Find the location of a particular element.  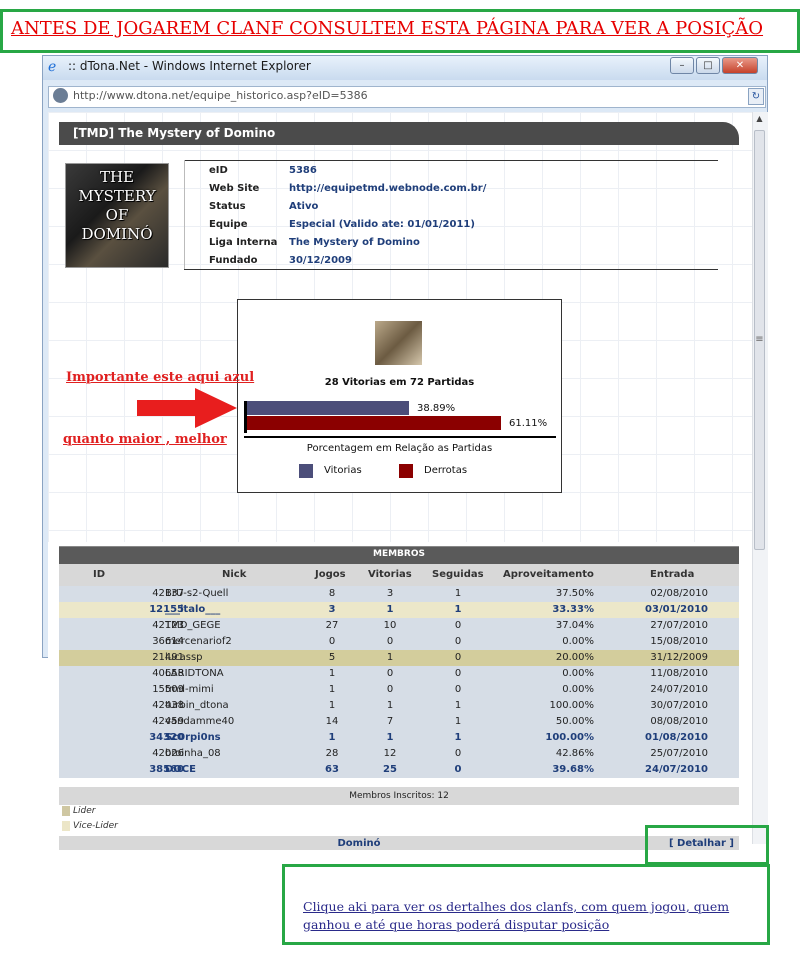

info-value-fundado: 30/12/2009 is located at coordinates (320, 260).